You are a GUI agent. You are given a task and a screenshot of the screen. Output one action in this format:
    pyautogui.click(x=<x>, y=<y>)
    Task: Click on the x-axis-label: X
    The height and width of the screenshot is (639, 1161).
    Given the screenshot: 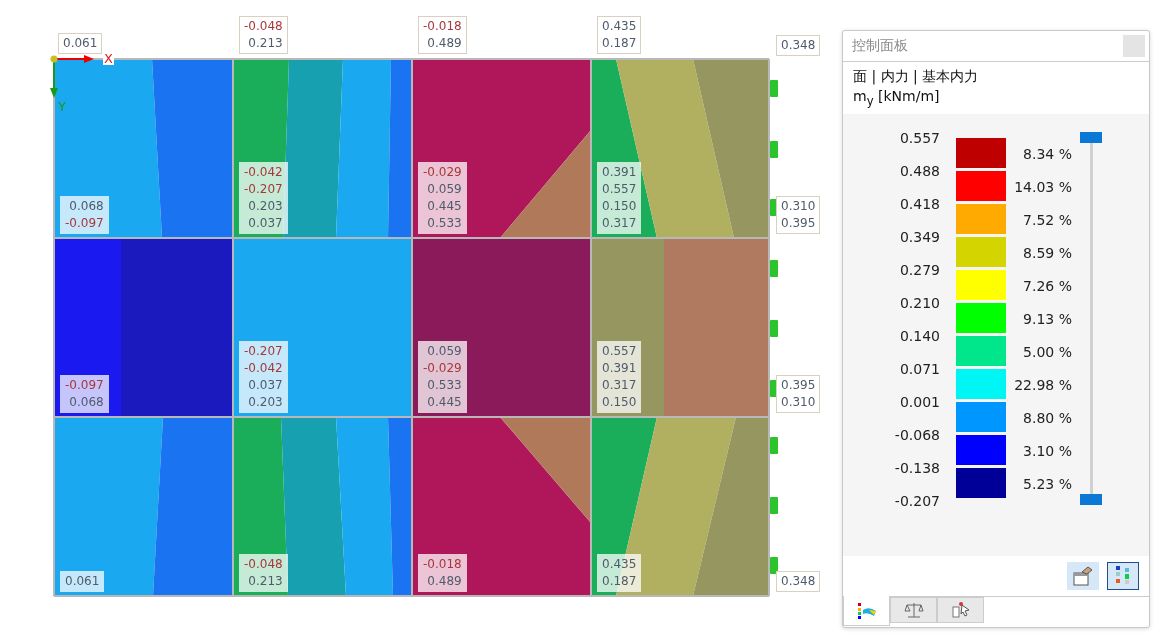 What is the action you would take?
    pyautogui.click(x=108, y=58)
    